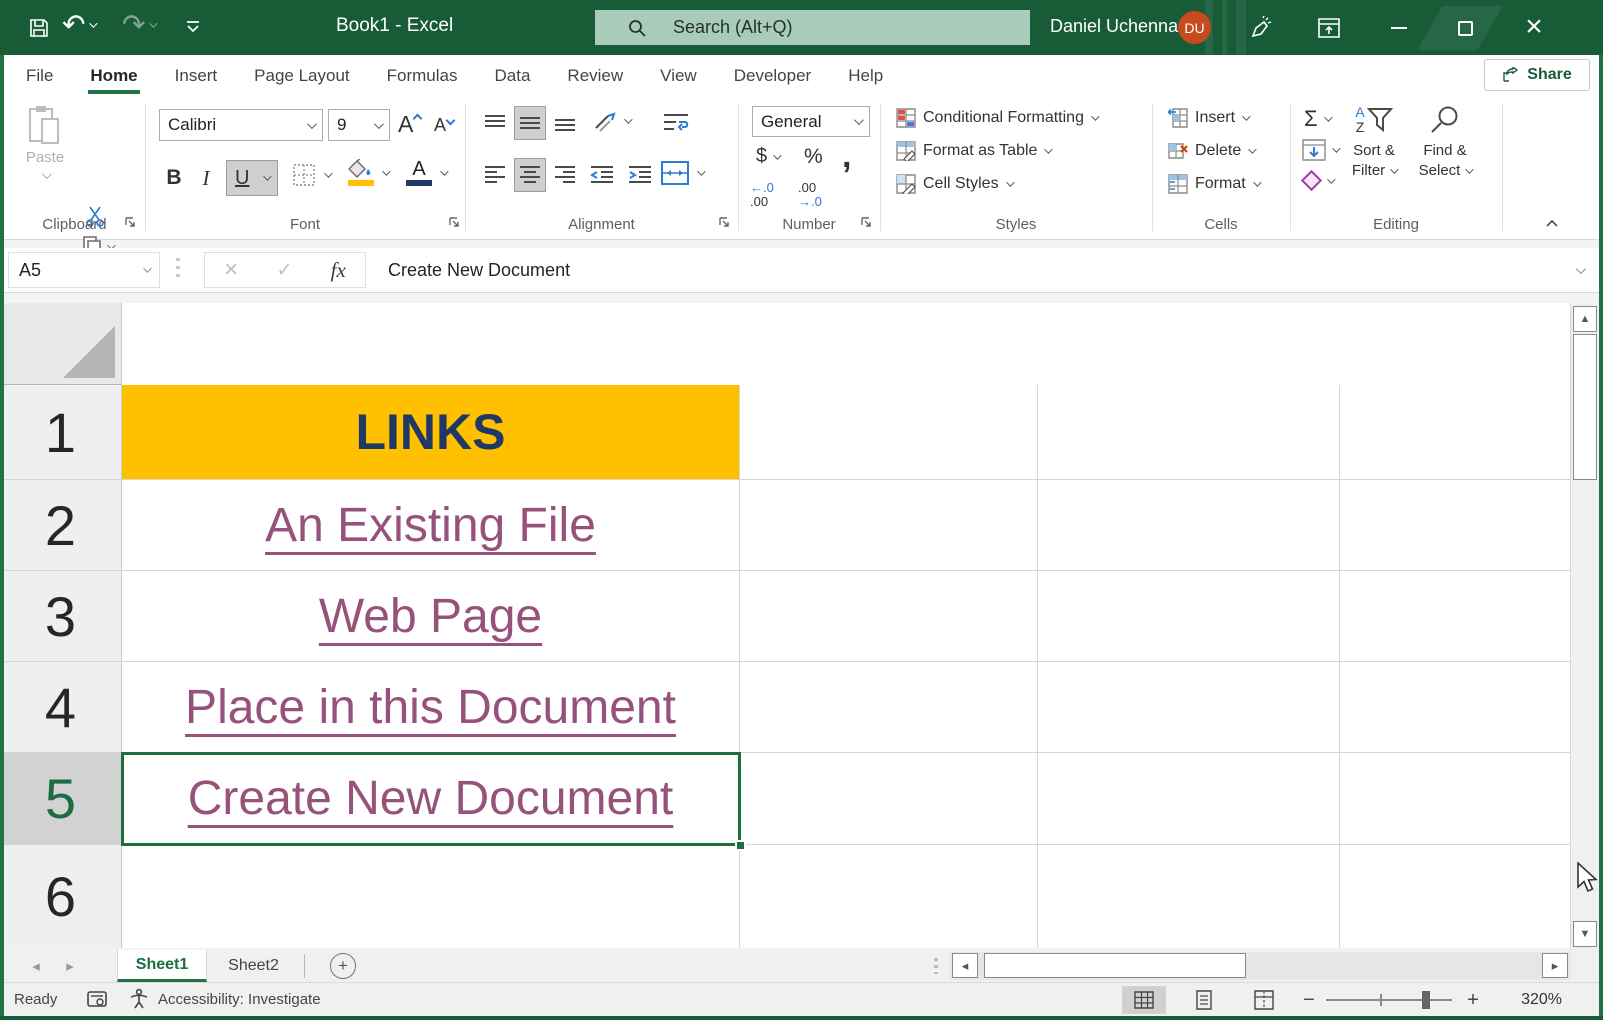 The width and height of the screenshot is (1603, 1020). I want to click on merge-center-button, so click(683, 173).